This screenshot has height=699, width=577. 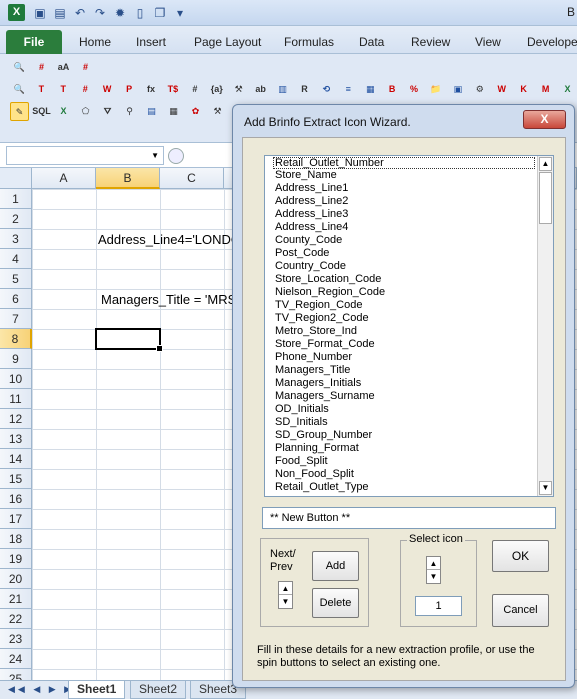 I want to click on next-prev-spinner: ▲ ▼, so click(x=285, y=595).